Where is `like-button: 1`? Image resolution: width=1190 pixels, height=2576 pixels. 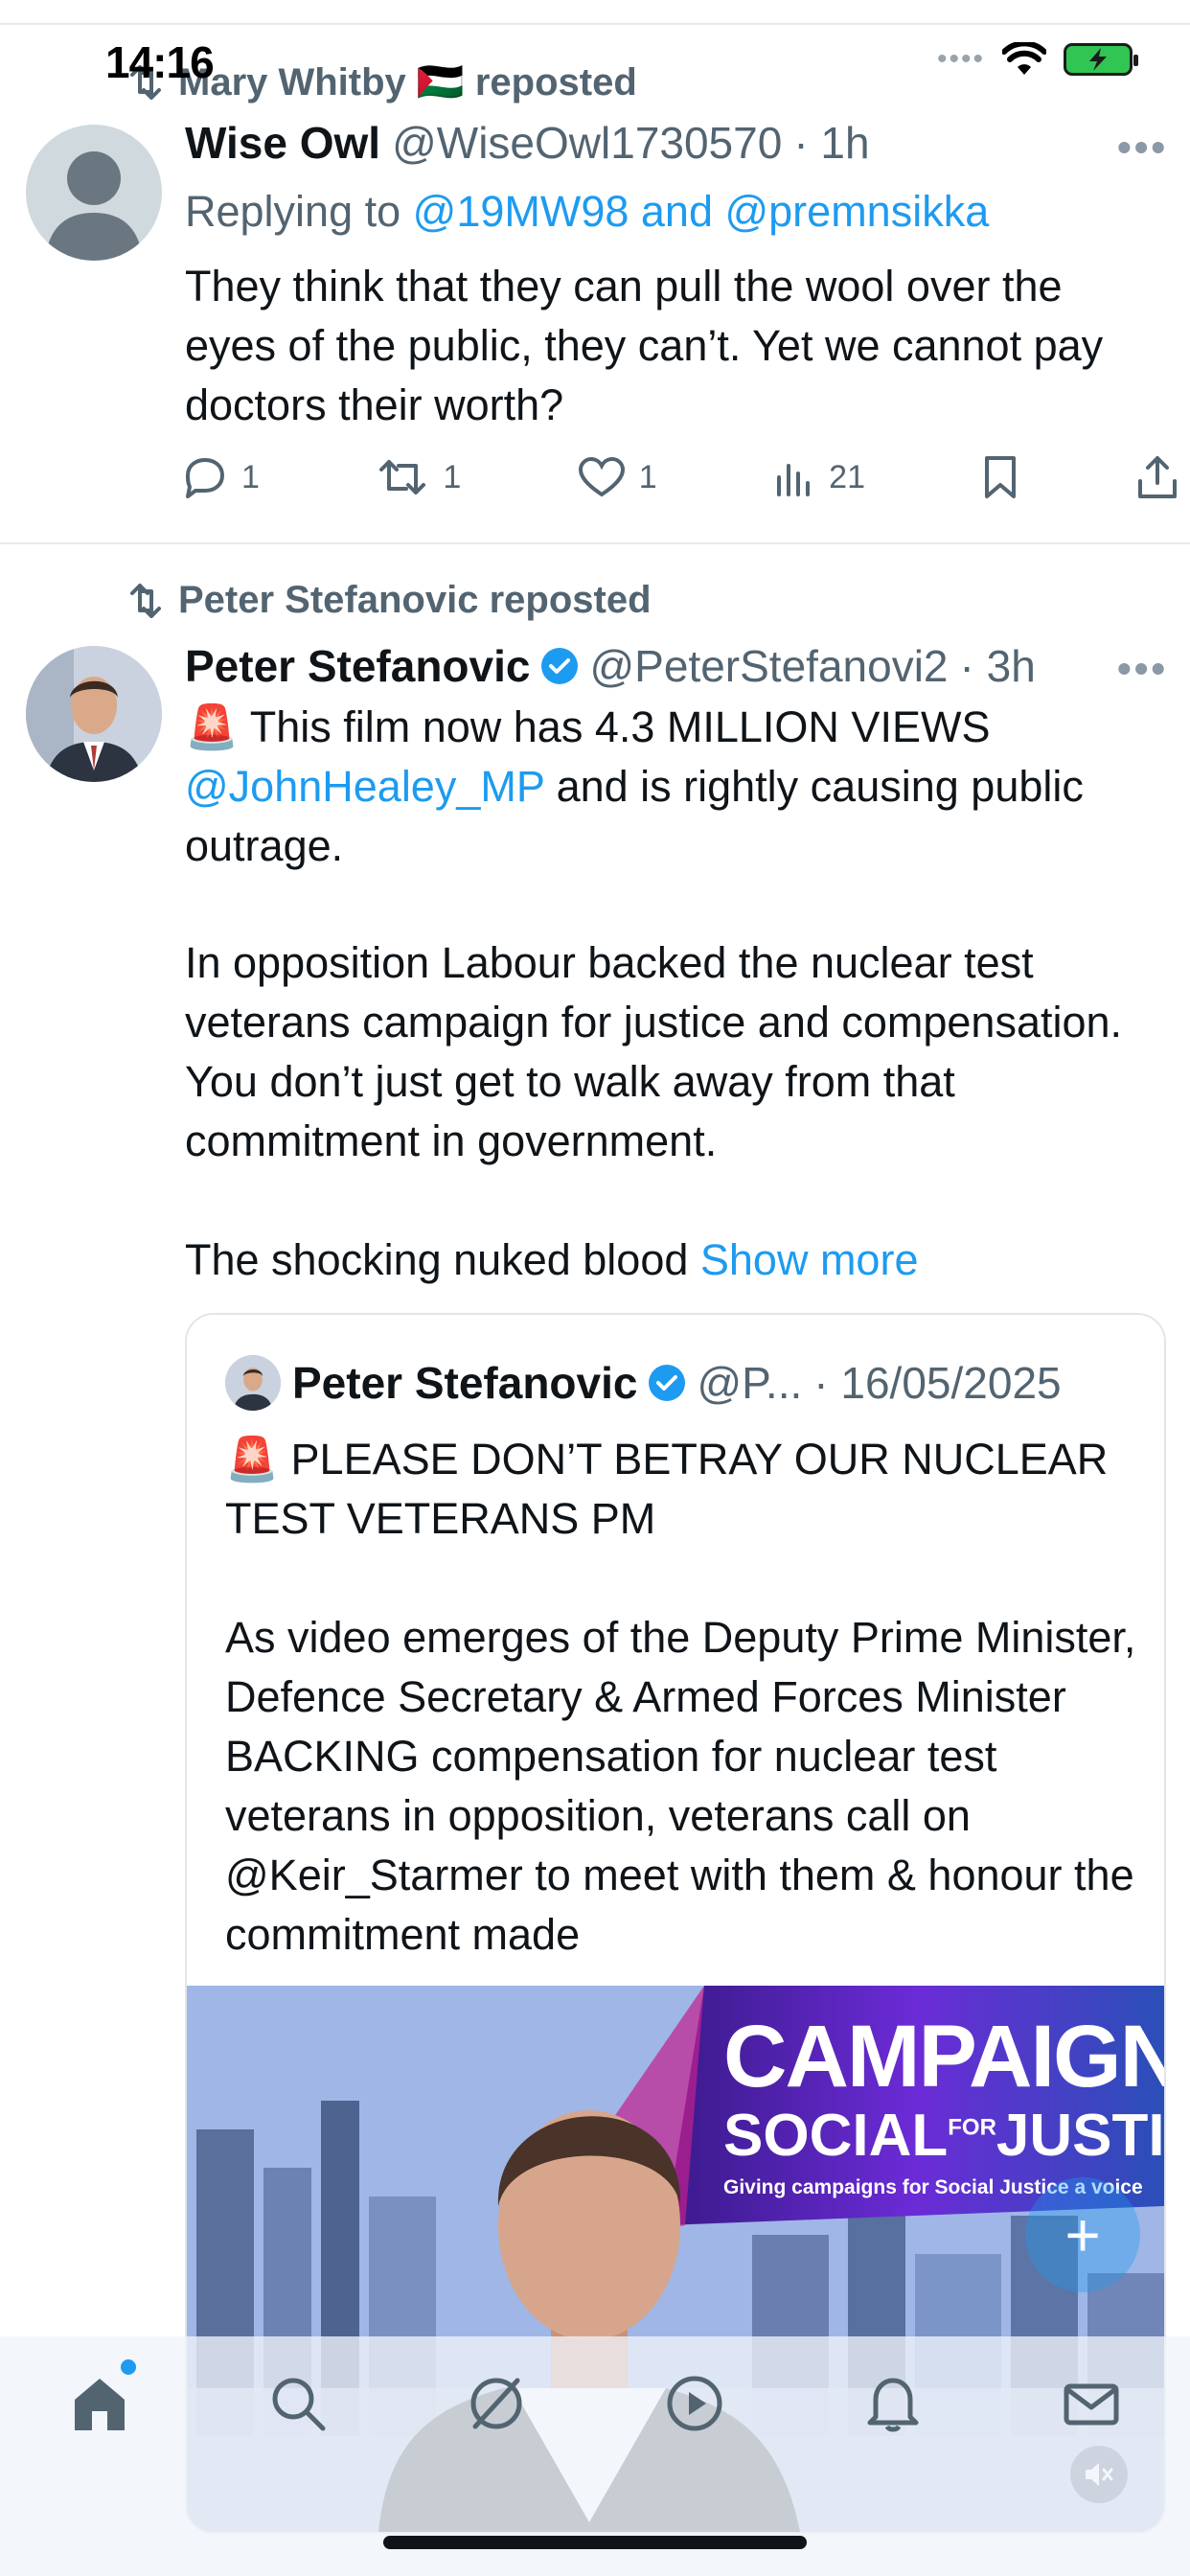 like-button: 1 is located at coordinates (618, 477).